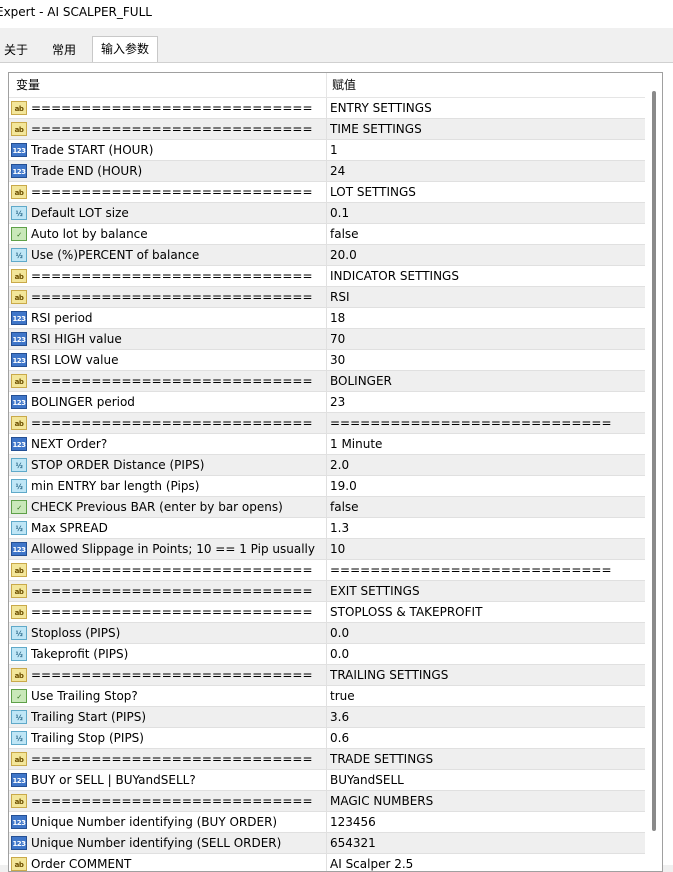  Describe the element at coordinates (327, 213) in the screenshot. I see `table-row: ½ Default LOT size 0.1` at that location.